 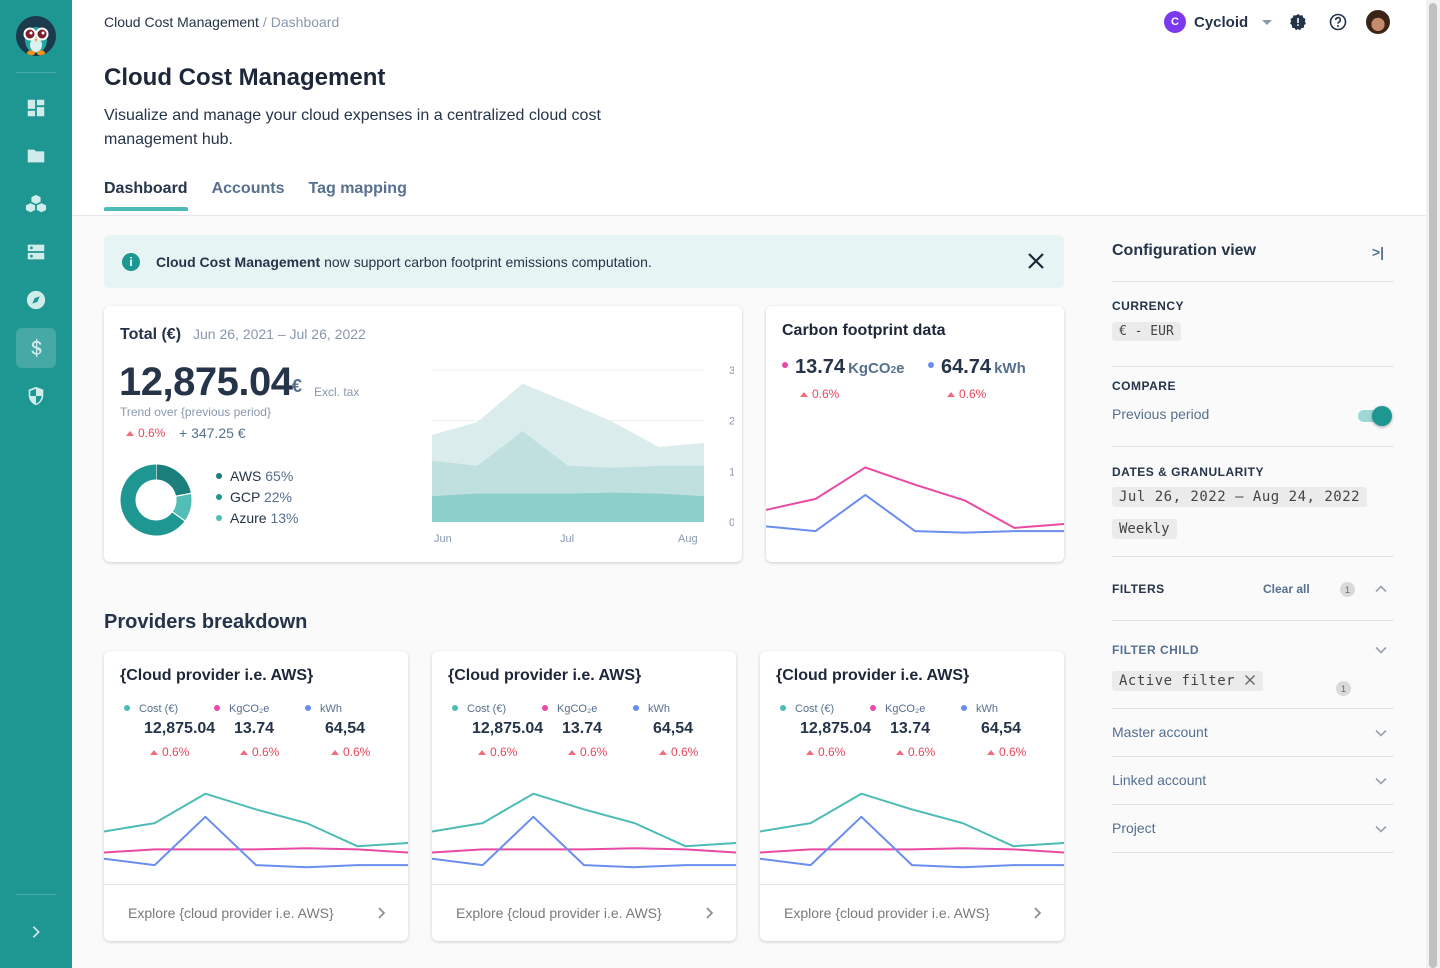 What do you see at coordinates (305, 22) in the screenshot?
I see `breadcrumb-current: Dashboard` at bounding box center [305, 22].